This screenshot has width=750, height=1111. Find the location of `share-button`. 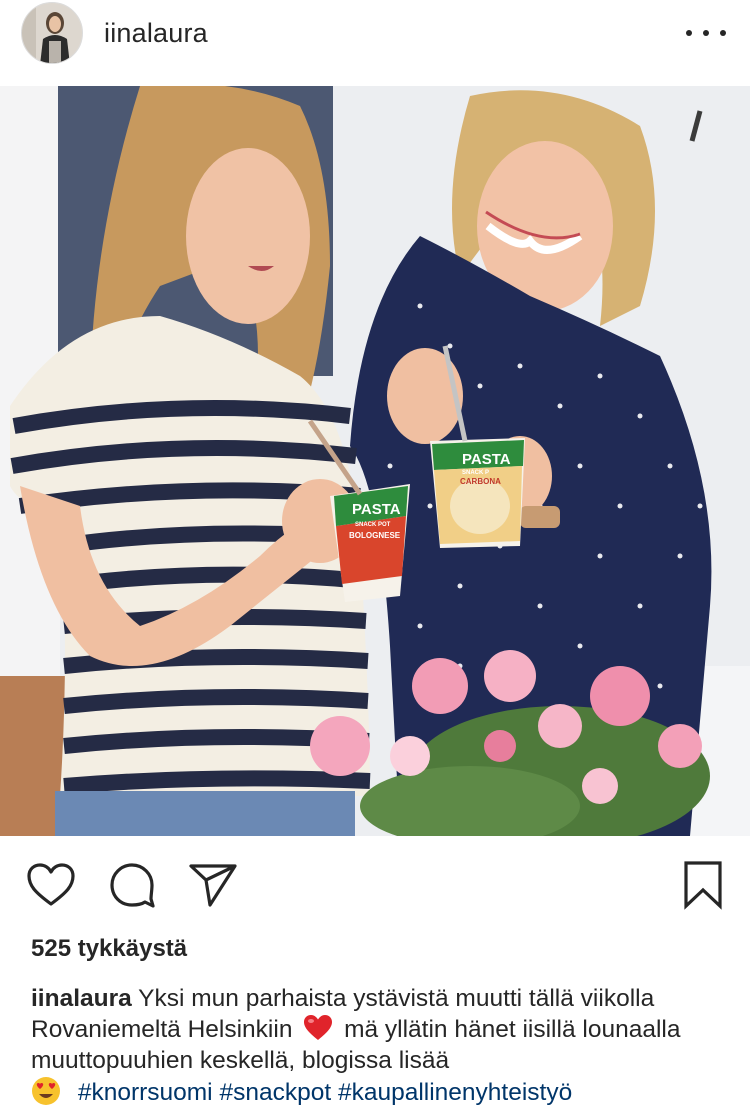

share-button is located at coordinates (213, 885).